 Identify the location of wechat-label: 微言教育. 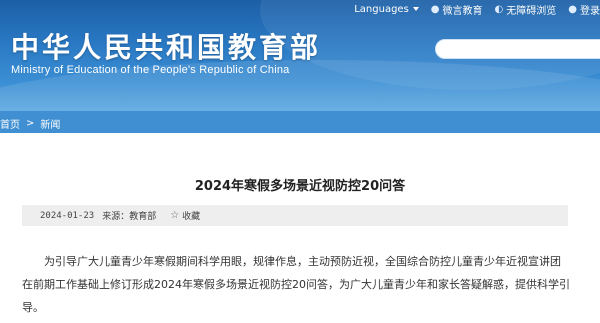
(462, 11).